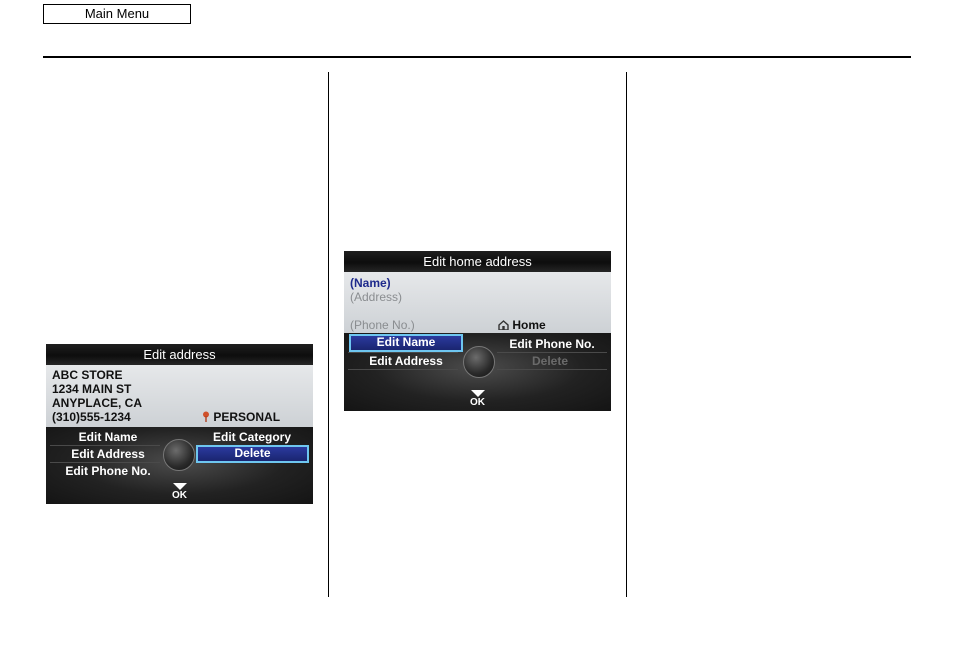 The height and width of the screenshot is (652, 954). Describe the element at coordinates (252, 437) in the screenshot. I see `edit-category-button: Edit Category` at that location.